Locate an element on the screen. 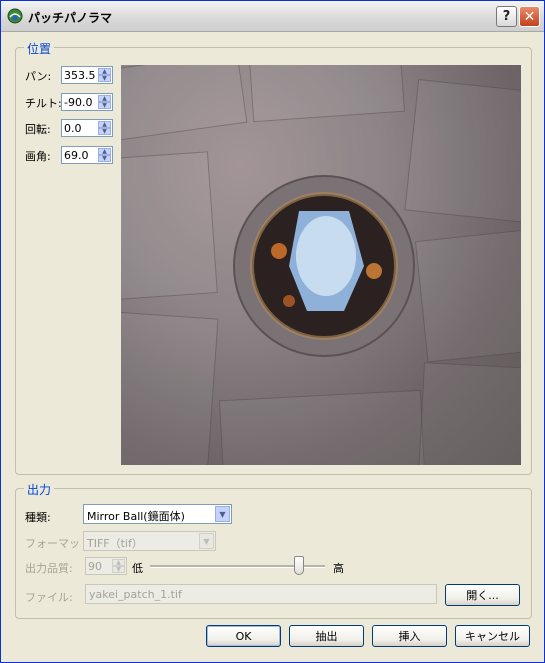 The image size is (545, 663). position-group-title: 位置 is located at coordinates (39, 48).